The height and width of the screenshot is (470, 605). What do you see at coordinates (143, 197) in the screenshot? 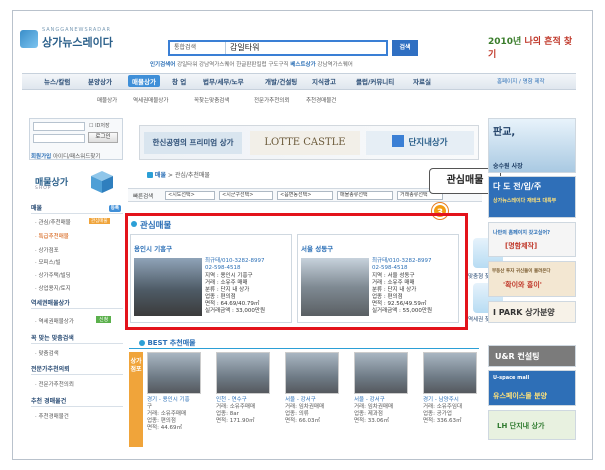
I see `quick-search-label: 빠른검색` at bounding box center [143, 197].